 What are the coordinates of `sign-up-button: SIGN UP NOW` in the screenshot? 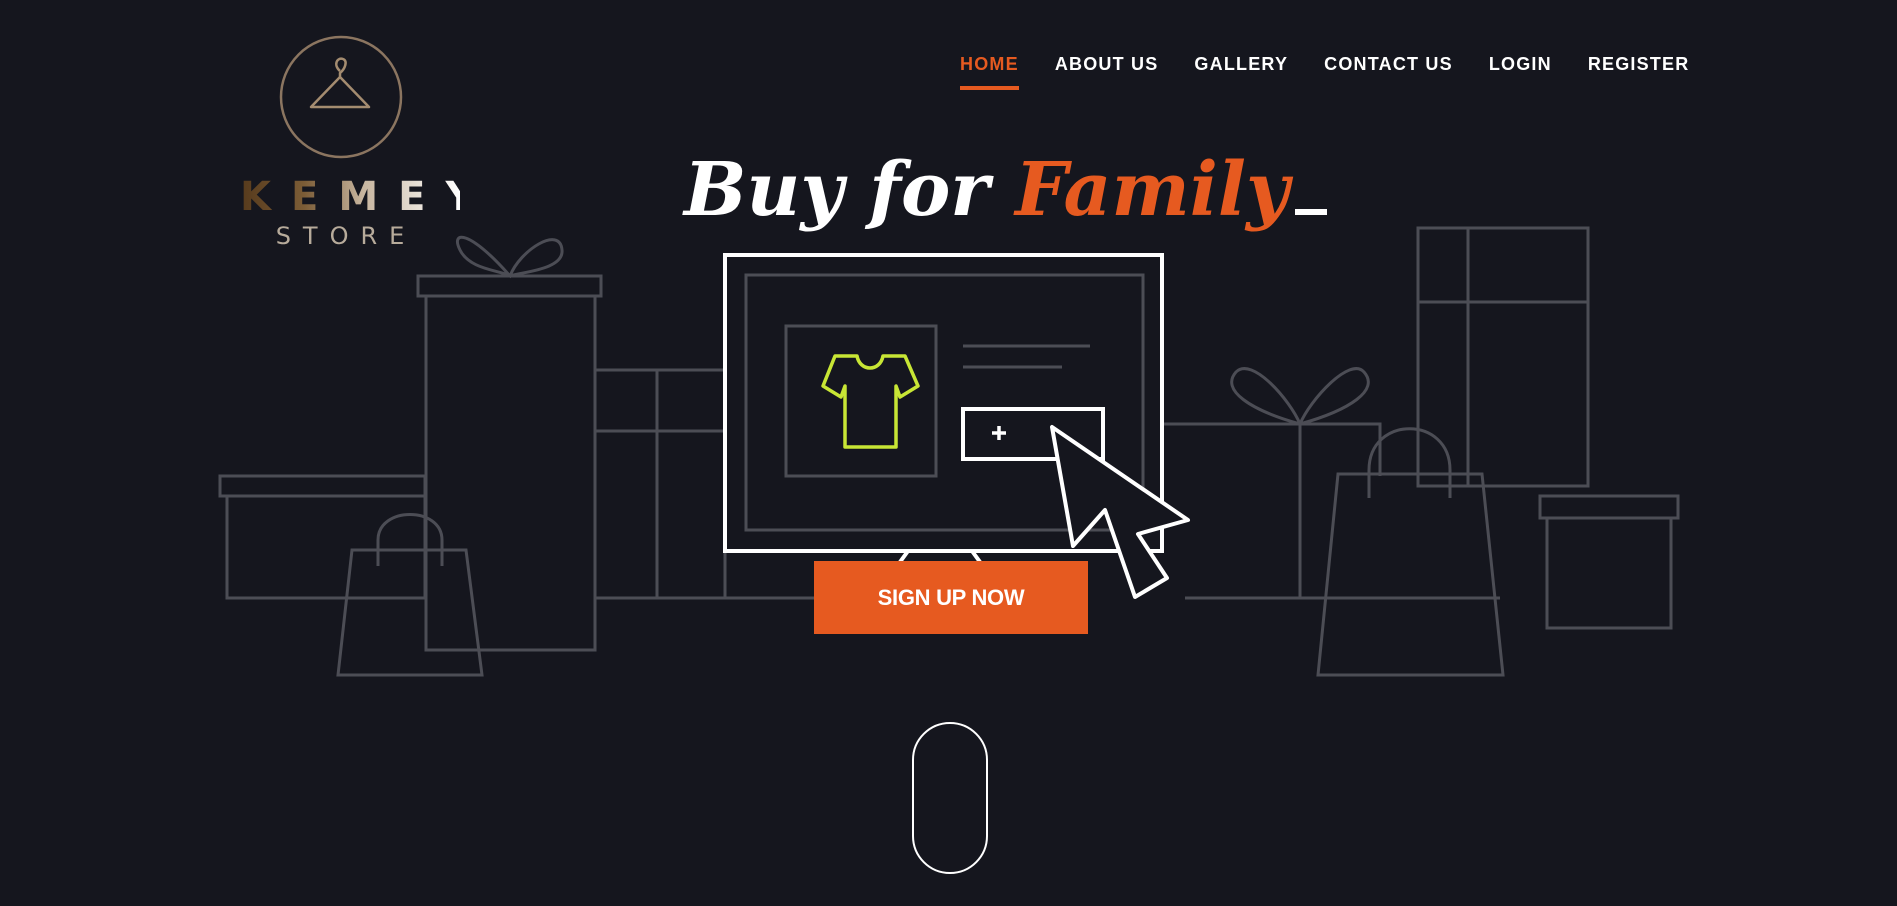 It's located at (951, 597).